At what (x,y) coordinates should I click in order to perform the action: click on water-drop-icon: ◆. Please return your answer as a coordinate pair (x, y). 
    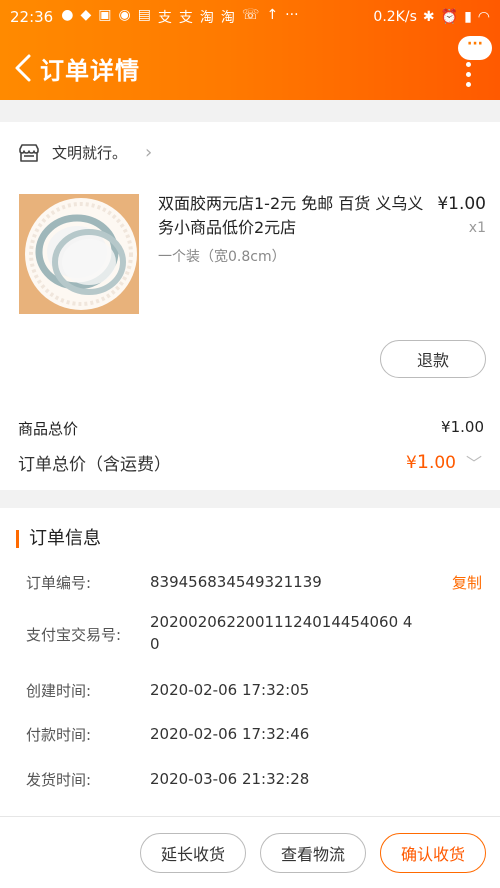
    Looking at the image, I should click on (86, 15).